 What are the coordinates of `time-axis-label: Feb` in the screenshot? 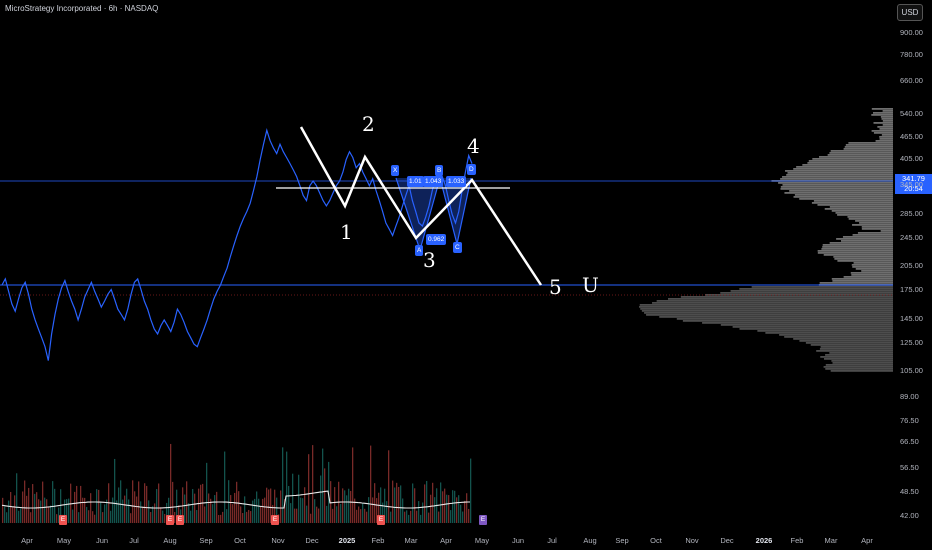 It's located at (797, 540).